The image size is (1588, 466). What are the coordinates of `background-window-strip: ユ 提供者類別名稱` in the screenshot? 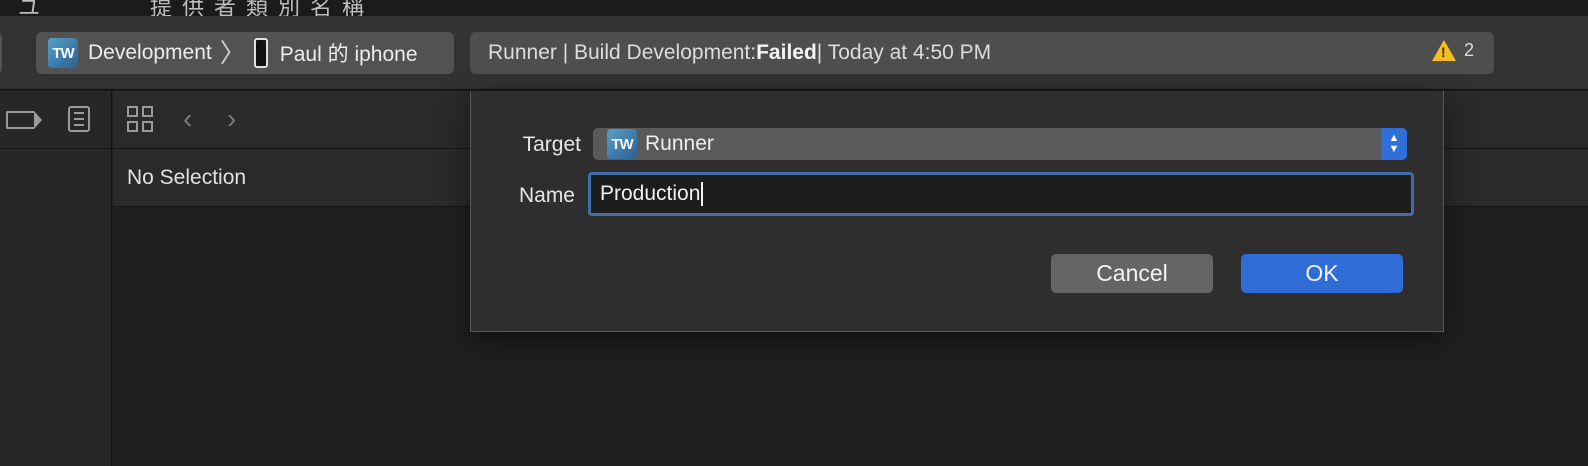 It's located at (794, 8).